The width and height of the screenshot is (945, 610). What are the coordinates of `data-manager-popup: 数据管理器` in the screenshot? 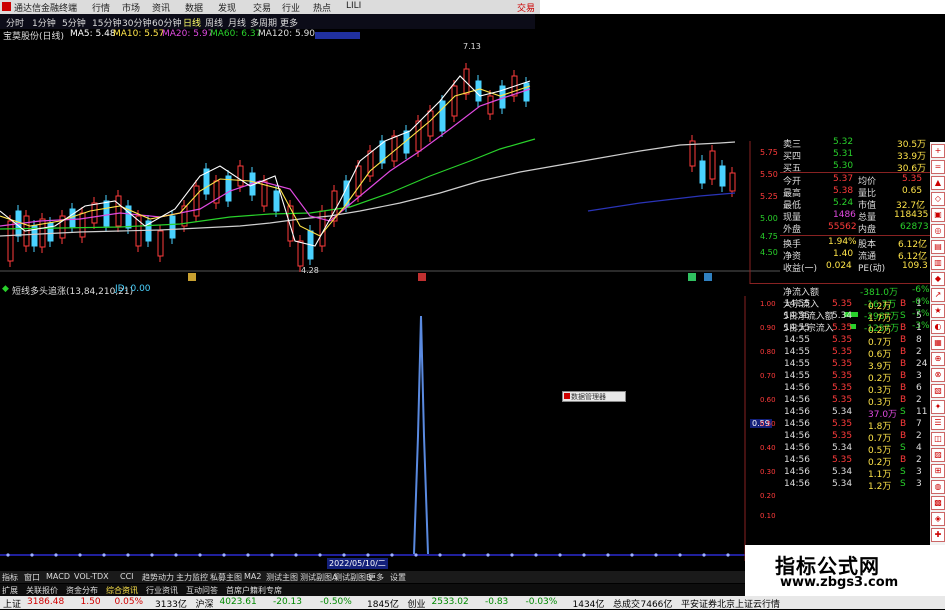 It's located at (594, 396).